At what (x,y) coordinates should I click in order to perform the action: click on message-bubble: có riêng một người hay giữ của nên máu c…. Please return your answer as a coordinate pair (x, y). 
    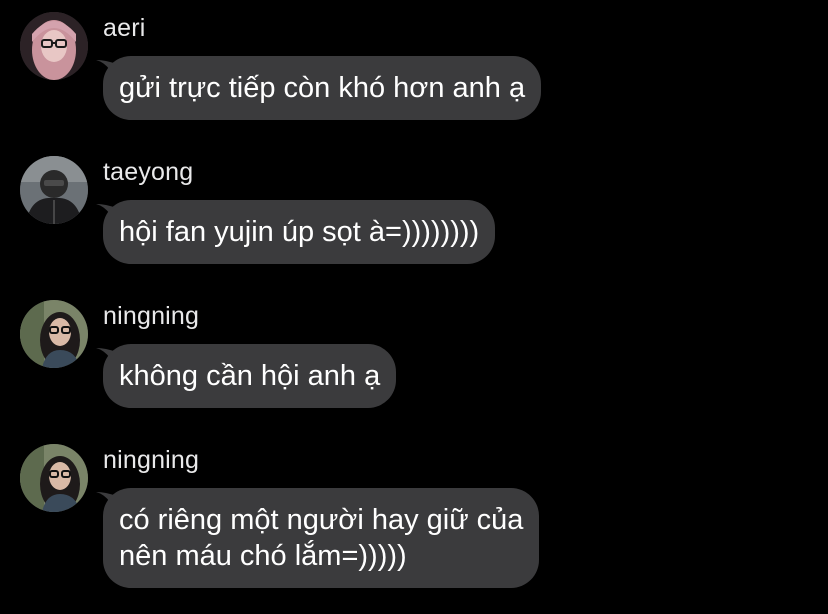
    Looking at the image, I should click on (321, 538).